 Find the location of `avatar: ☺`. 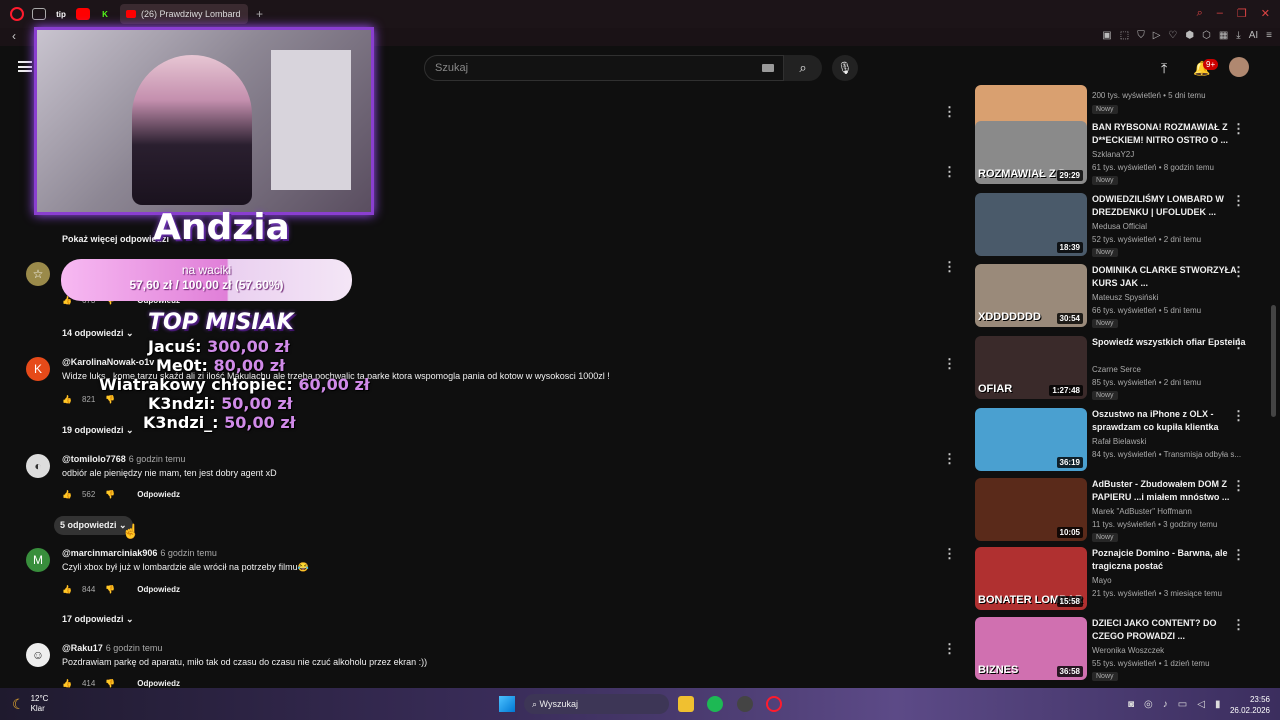

avatar: ☺ is located at coordinates (38, 655).